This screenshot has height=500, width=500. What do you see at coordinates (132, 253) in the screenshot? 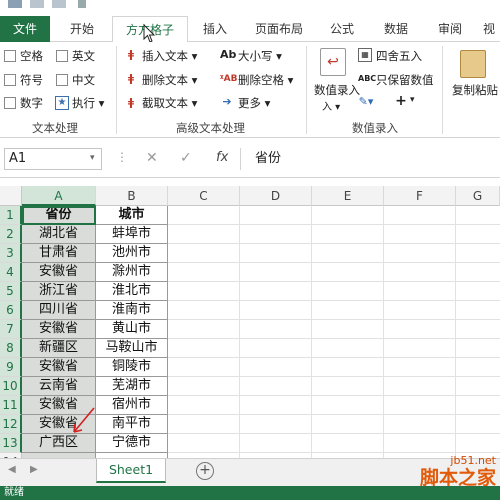
I see `cell-b3: 池州市` at bounding box center [132, 253].